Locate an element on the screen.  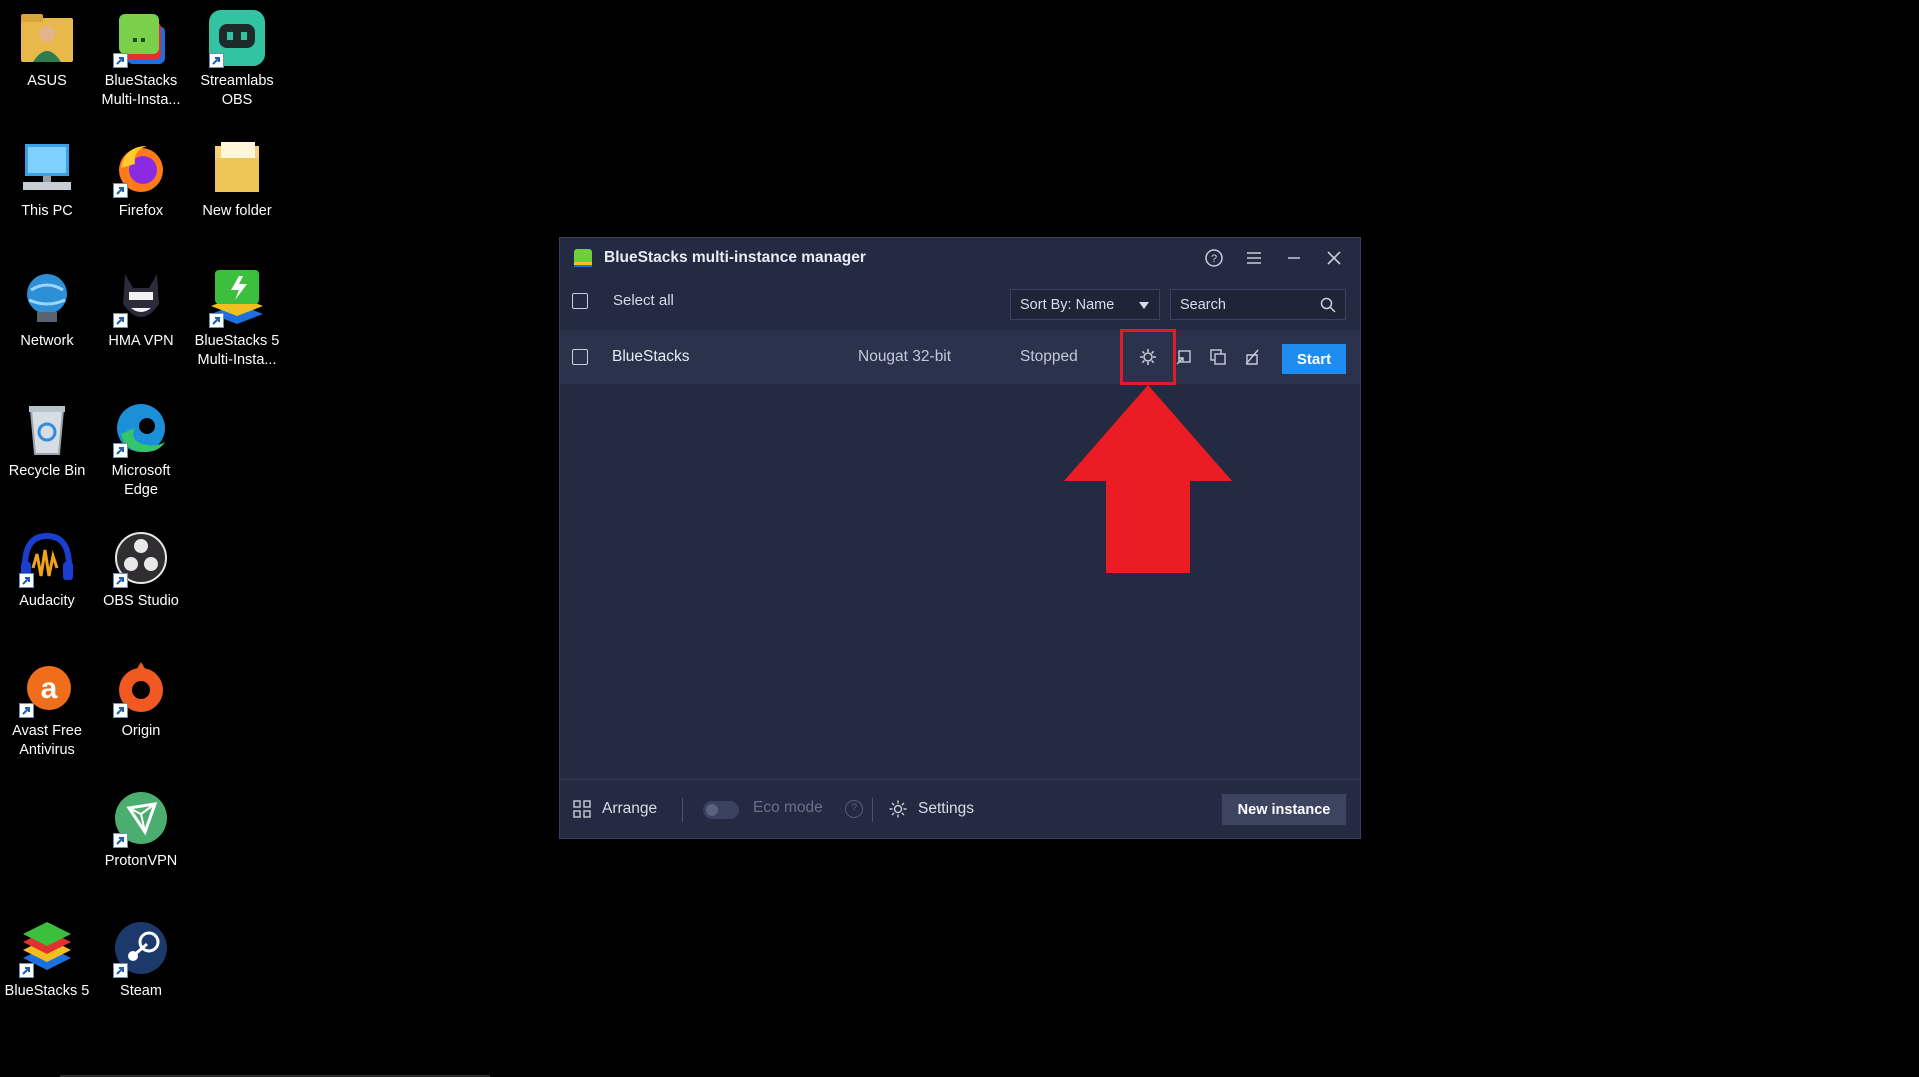
instance-shortcut-button is located at coordinates (1184, 357).